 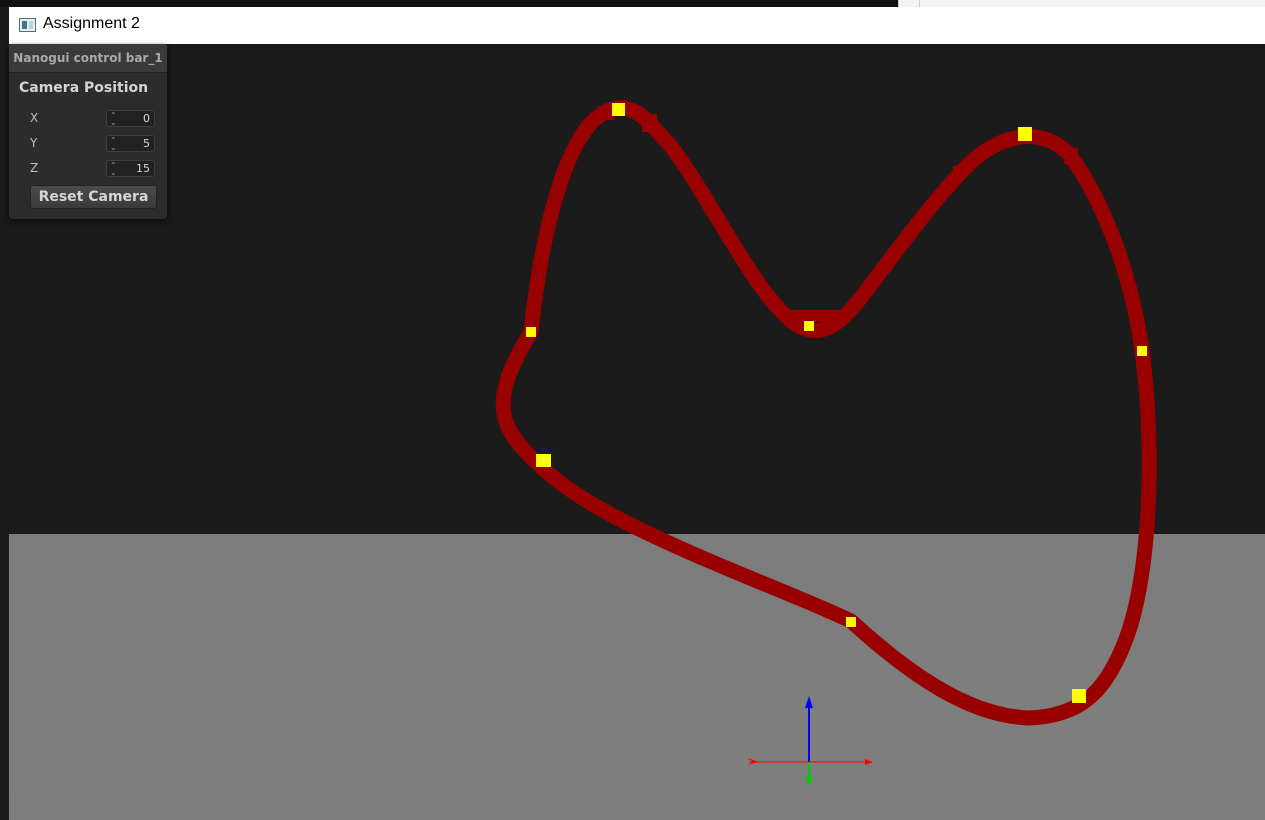 What do you see at coordinates (84, 88) in the screenshot?
I see `camera-position-label: Camera Position` at bounding box center [84, 88].